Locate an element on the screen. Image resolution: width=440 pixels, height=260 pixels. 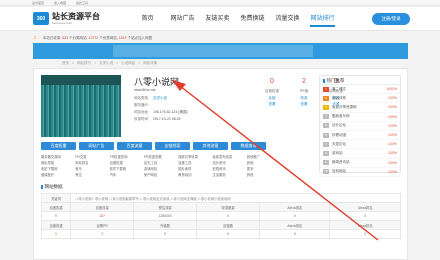
nav-link-trade: 友链买卖 is located at coordinates (217, 19).